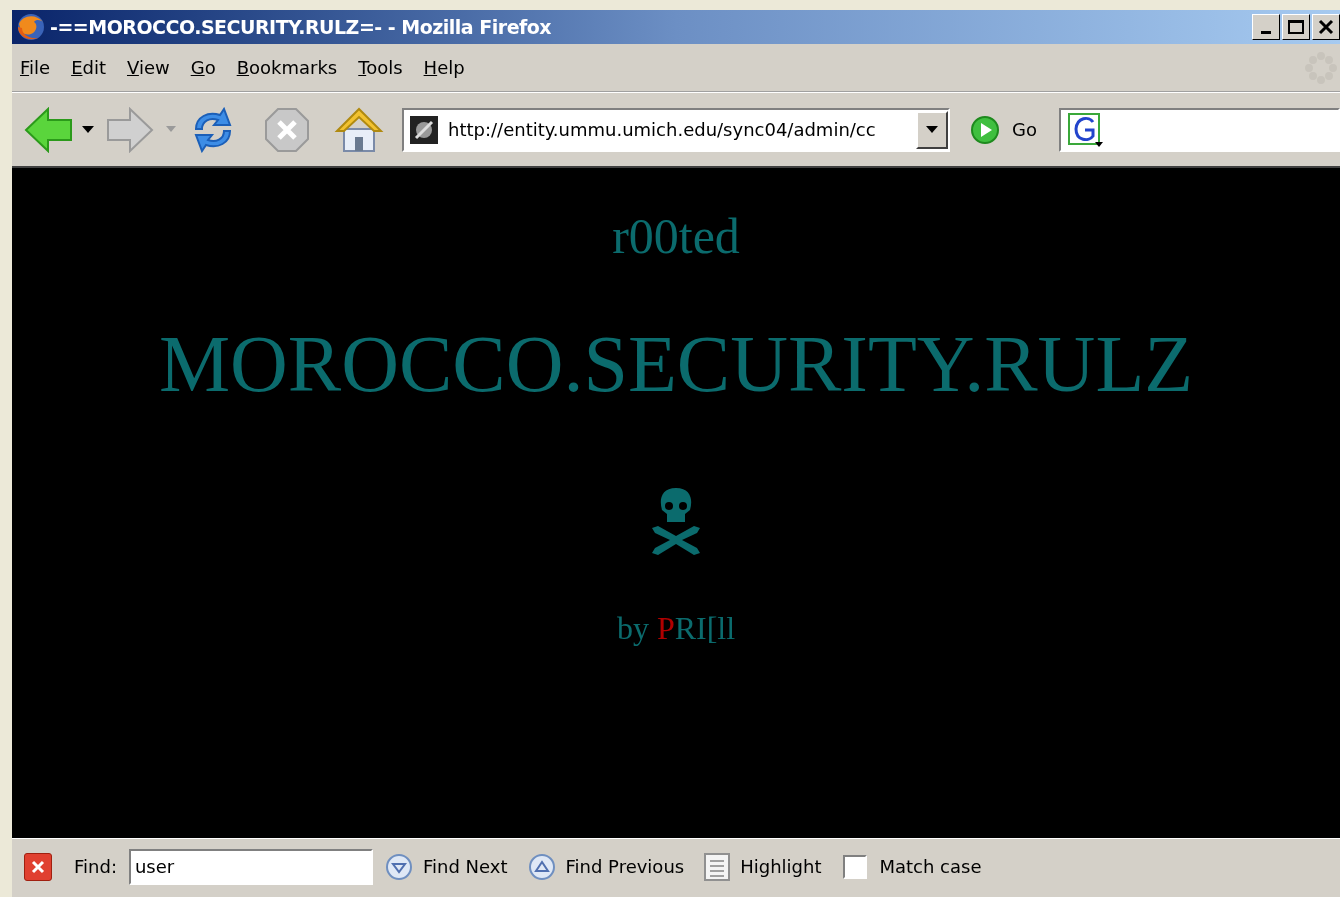  Describe the element at coordinates (35, 67) in the screenshot. I see `menu-item: File` at that location.